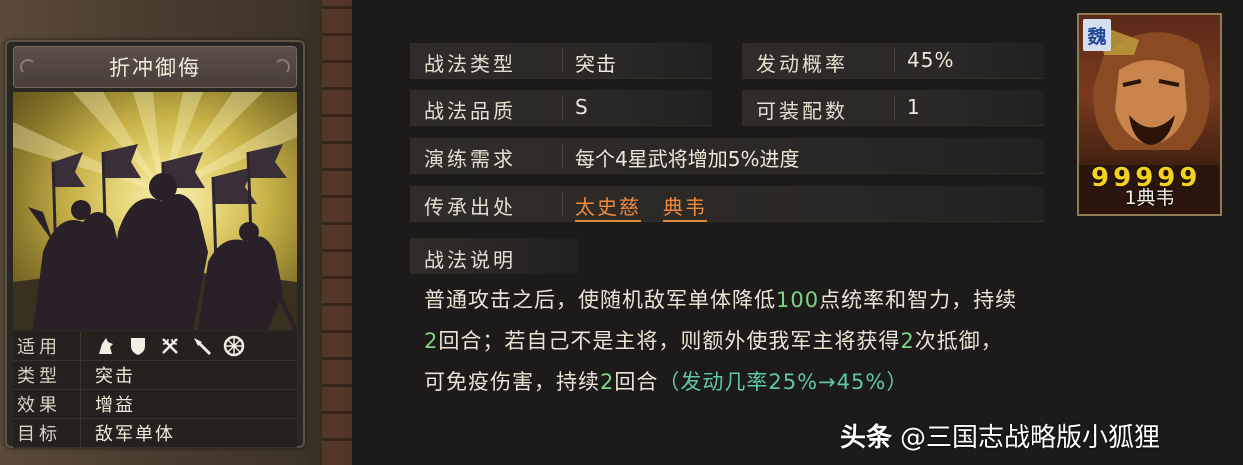 Image resolution: width=1243 pixels, height=465 pixels. Describe the element at coordinates (669, 341) in the screenshot. I see `desc-text: 回合；若自己不是主将，则额外使我军主将获得` at that location.